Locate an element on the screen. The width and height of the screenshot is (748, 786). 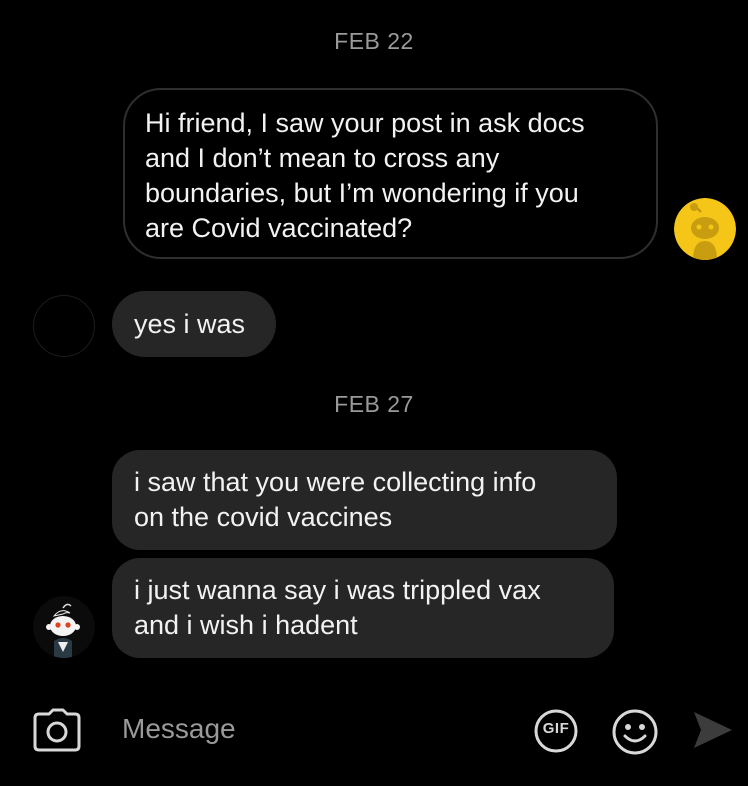
gif-label: GIF is located at coordinates (556, 728).